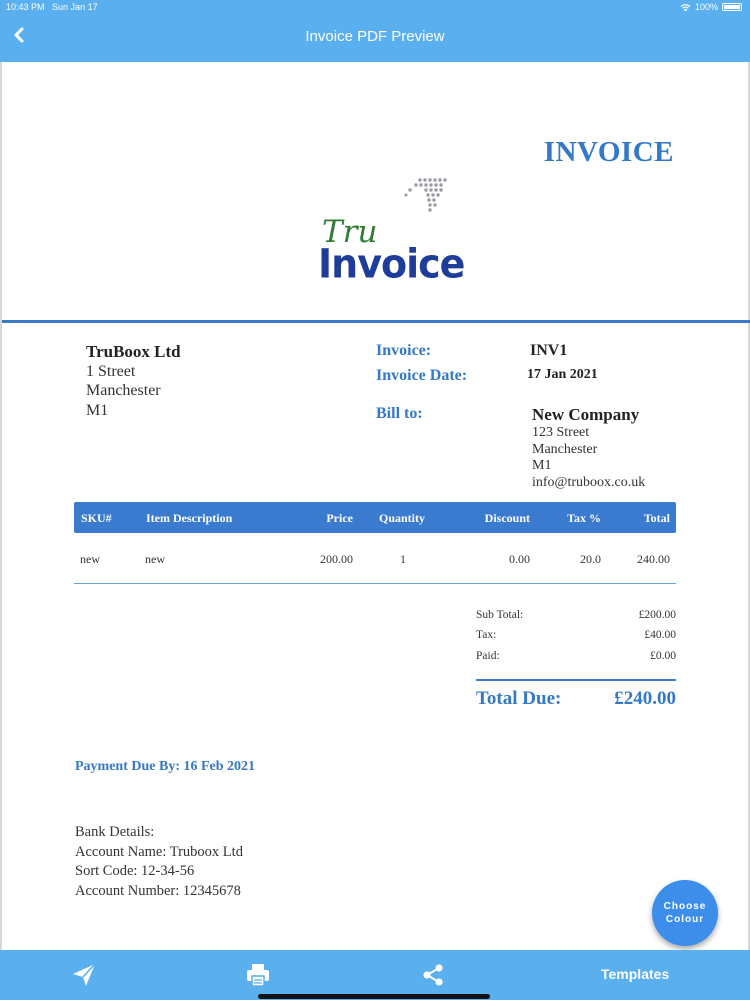  What do you see at coordinates (576, 680) in the screenshot?
I see `total-divider` at bounding box center [576, 680].